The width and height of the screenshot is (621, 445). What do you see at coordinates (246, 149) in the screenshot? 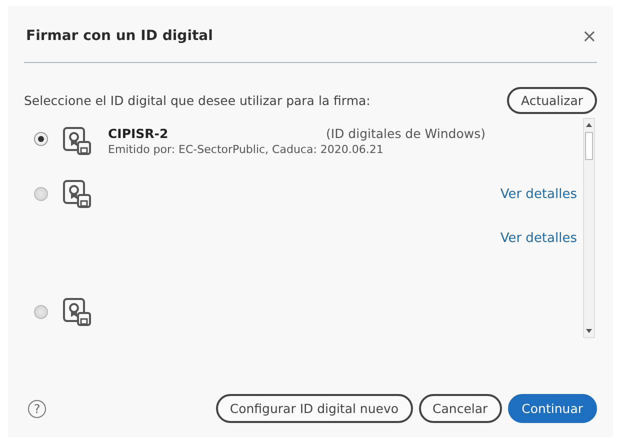
I see `id-issuer: Emitido por: EC-SectorPublic, Caduca: 2020.06.21` at bounding box center [246, 149].